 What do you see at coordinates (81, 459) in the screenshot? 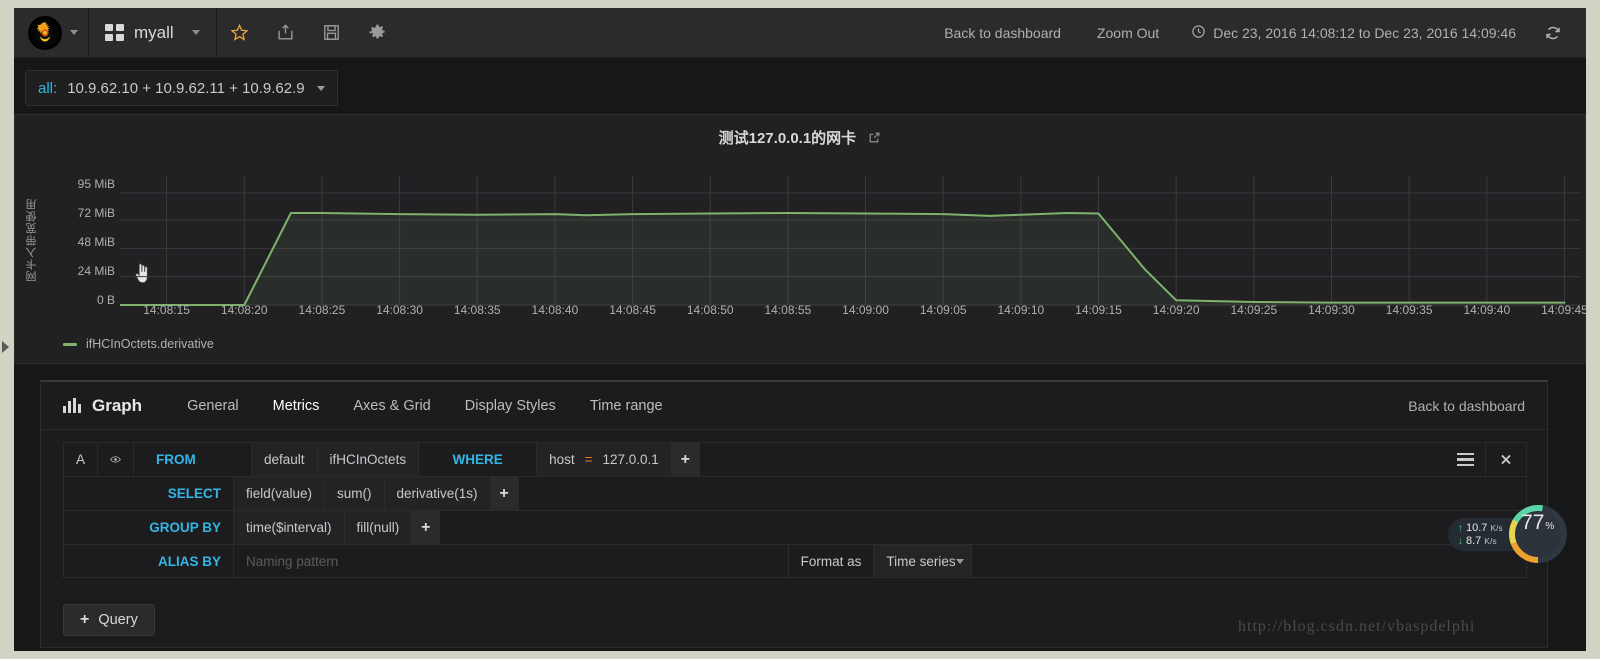
I see `query-ref-id: A` at bounding box center [81, 459].